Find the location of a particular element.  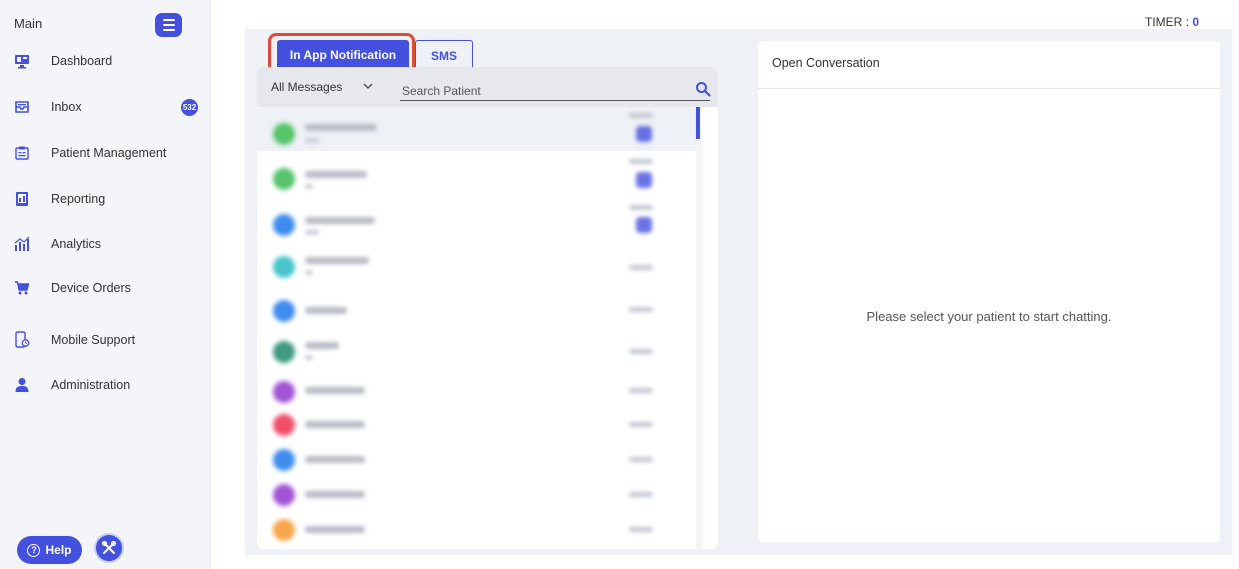

help-label: Help is located at coordinates (58, 550).